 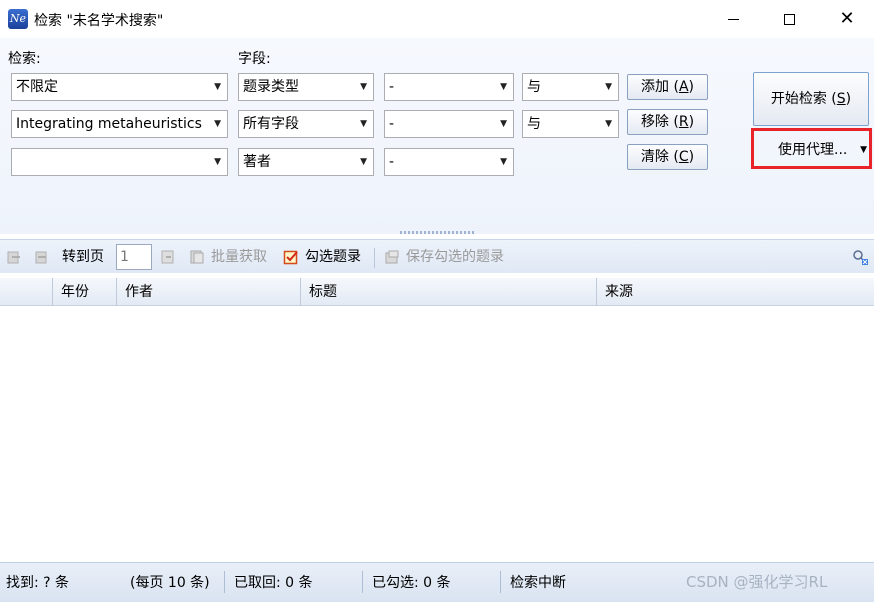 What do you see at coordinates (437, 232) in the screenshot?
I see `panel-splitter` at bounding box center [437, 232].